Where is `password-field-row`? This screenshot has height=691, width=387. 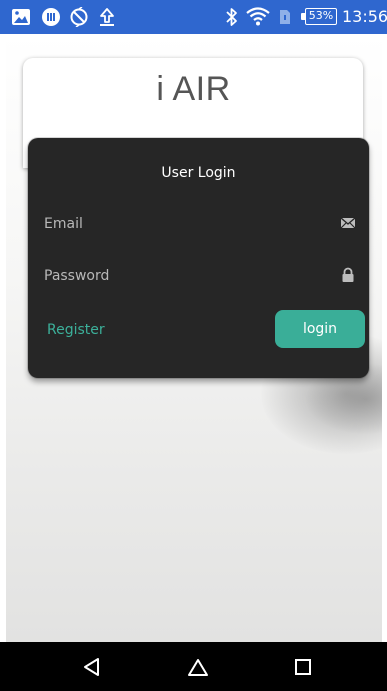 password-field-row is located at coordinates (200, 276).